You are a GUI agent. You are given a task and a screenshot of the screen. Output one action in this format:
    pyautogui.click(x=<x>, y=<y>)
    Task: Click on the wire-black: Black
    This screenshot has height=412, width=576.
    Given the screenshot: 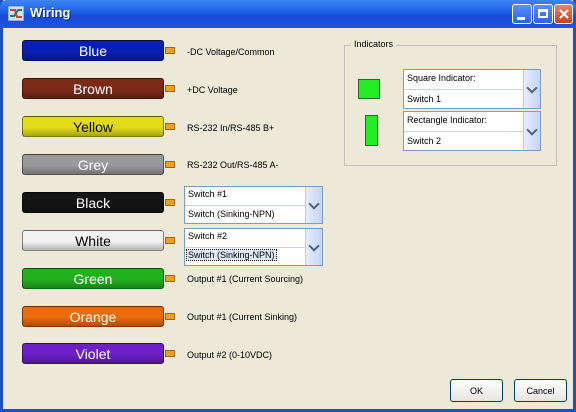 What is the action you would take?
    pyautogui.click(x=98, y=202)
    